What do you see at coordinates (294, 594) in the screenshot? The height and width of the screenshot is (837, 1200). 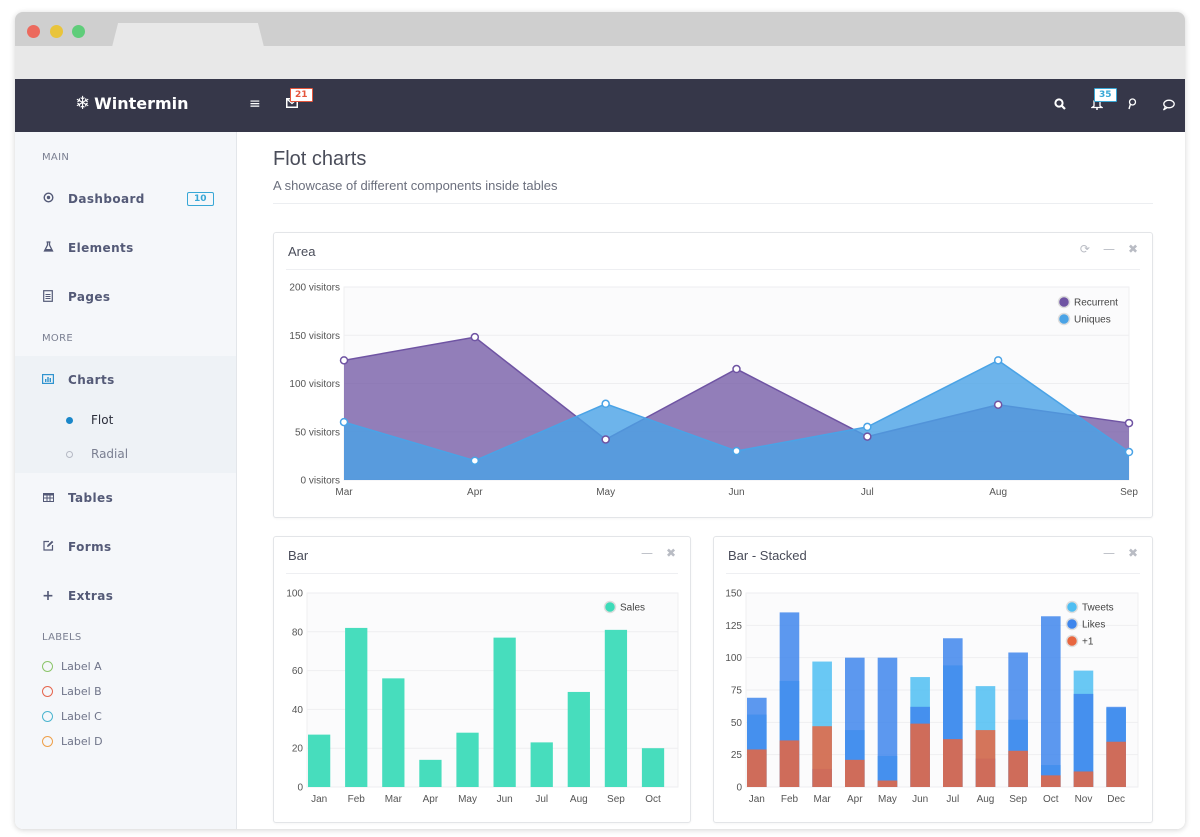 I see `y-tick-label: 100` at bounding box center [294, 594].